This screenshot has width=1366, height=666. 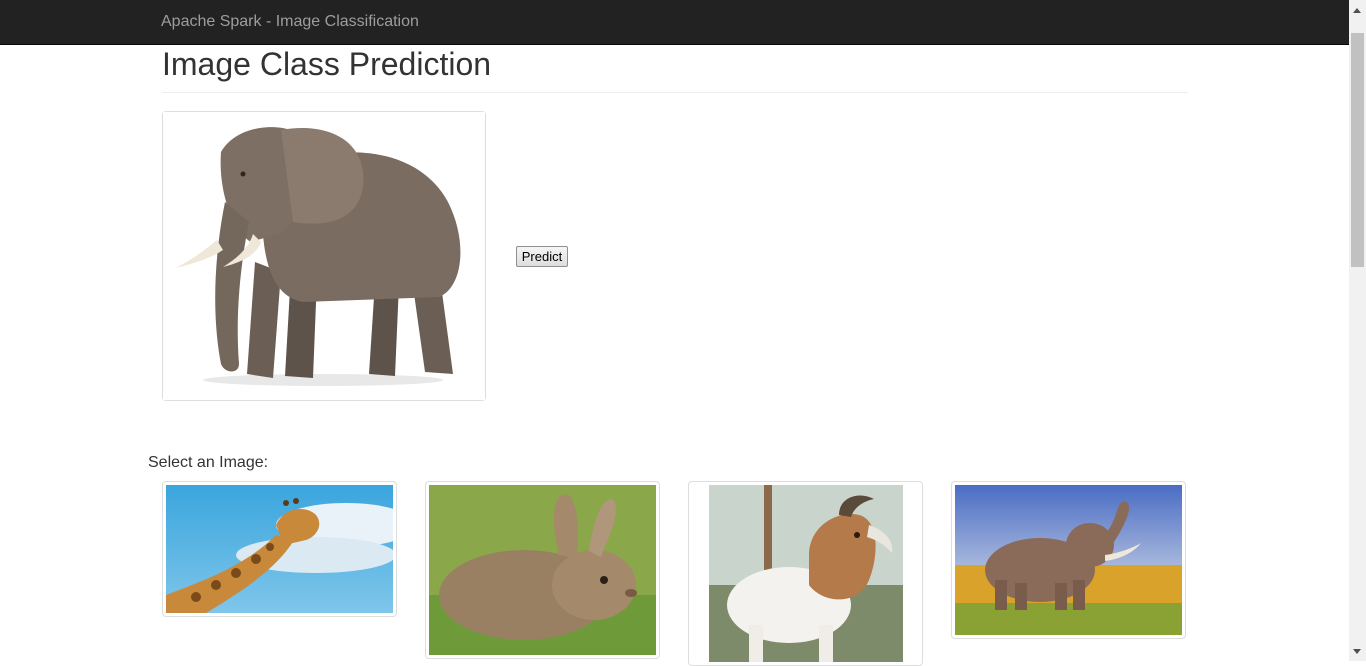 I want to click on gallery-item-giraffe, so click(x=279, y=549).